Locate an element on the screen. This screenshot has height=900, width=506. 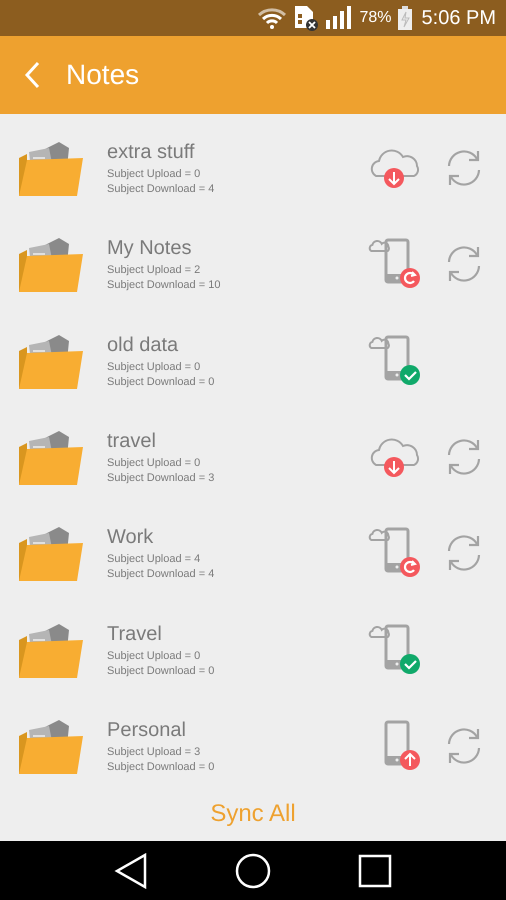
sim-card-icon is located at coordinates (306, 18).